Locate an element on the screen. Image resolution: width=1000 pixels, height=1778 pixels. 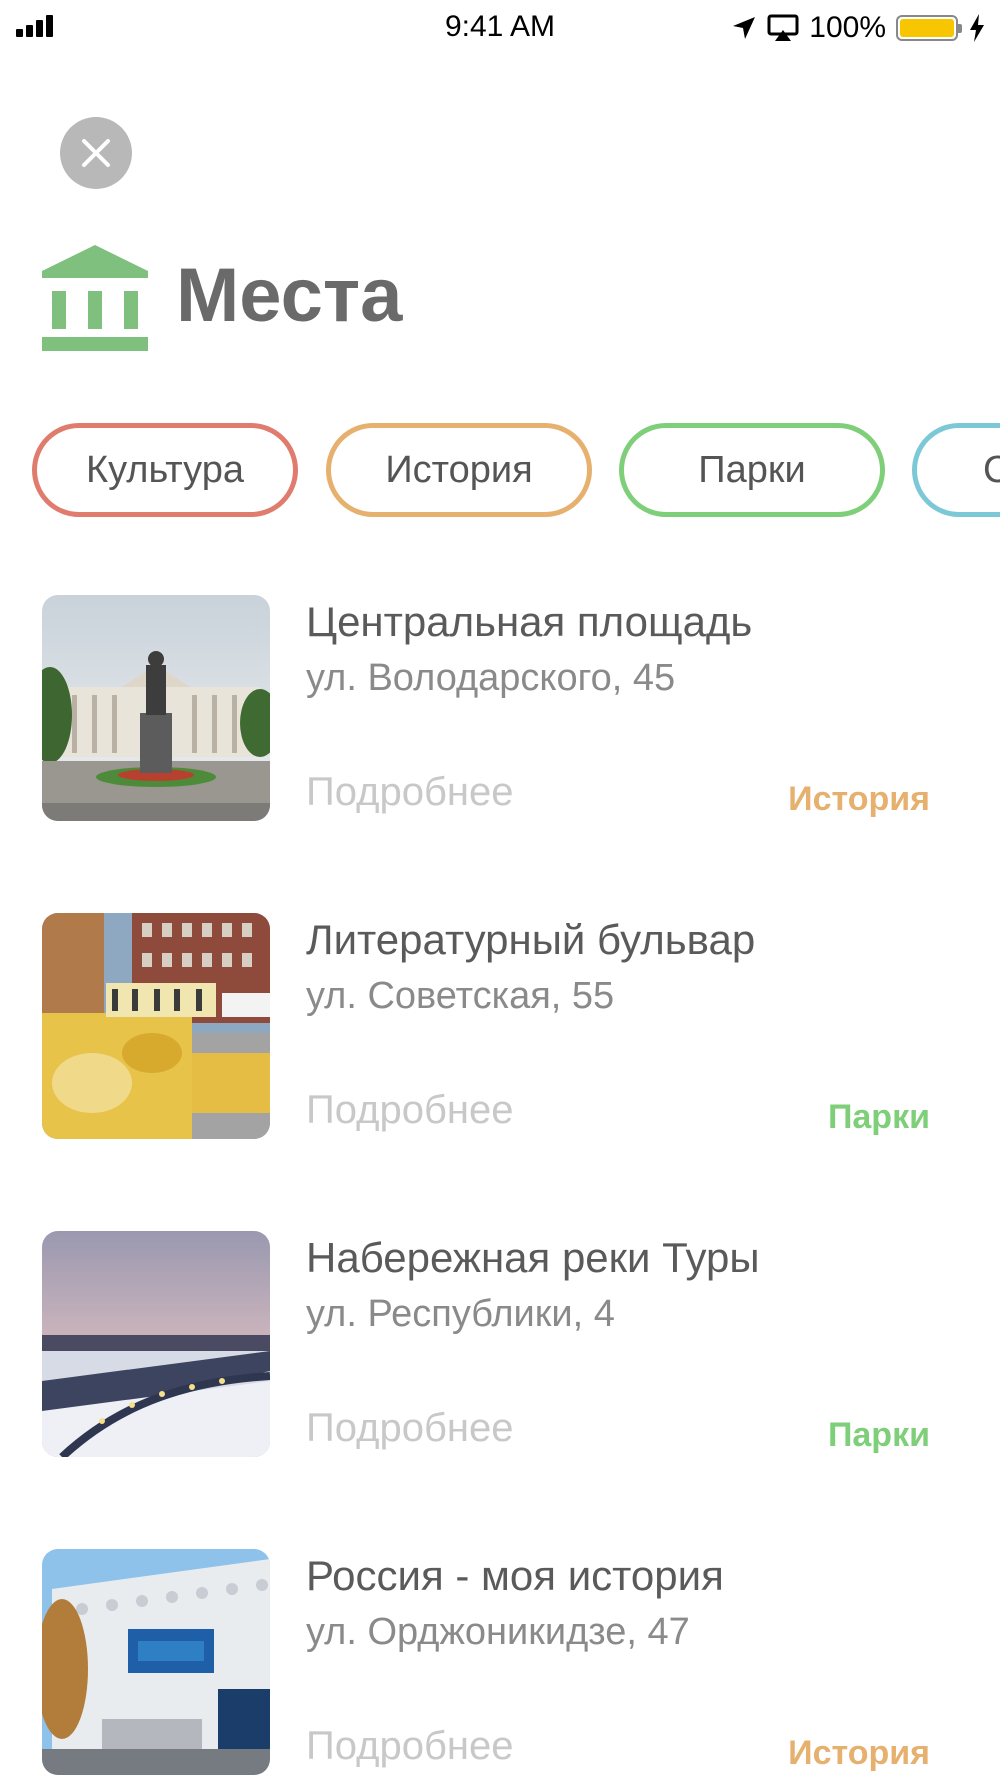
filter-chip-label: Парки is located at coordinates (752, 469).